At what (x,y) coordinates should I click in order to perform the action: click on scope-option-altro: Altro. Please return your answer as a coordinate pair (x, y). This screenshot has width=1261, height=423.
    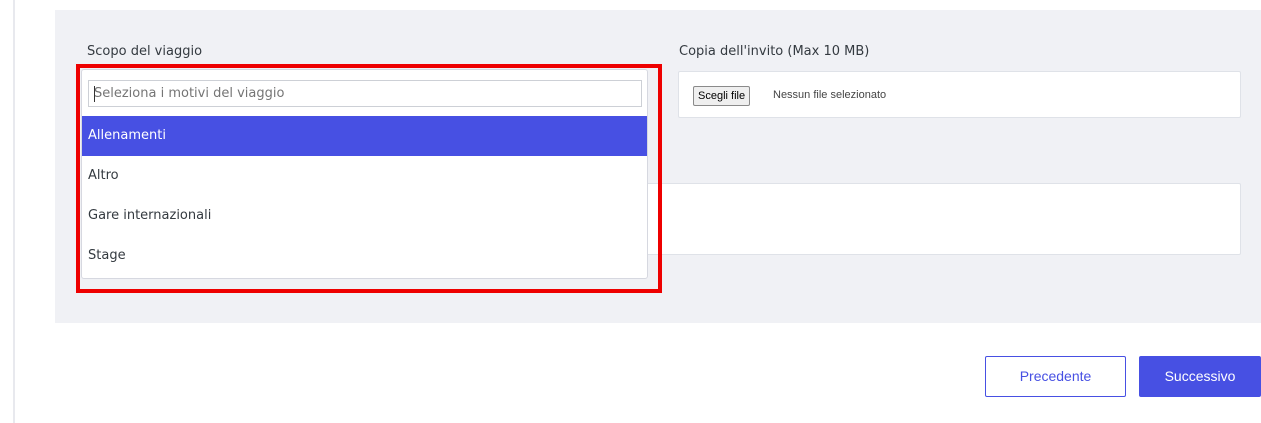
    Looking at the image, I should click on (364, 176).